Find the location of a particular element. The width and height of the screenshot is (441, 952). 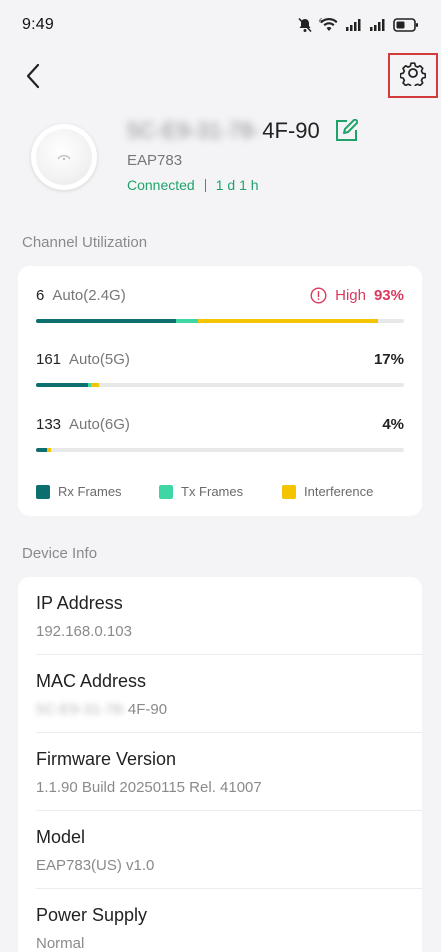

legend-label: Tx Frames is located at coordinates (212, 491).